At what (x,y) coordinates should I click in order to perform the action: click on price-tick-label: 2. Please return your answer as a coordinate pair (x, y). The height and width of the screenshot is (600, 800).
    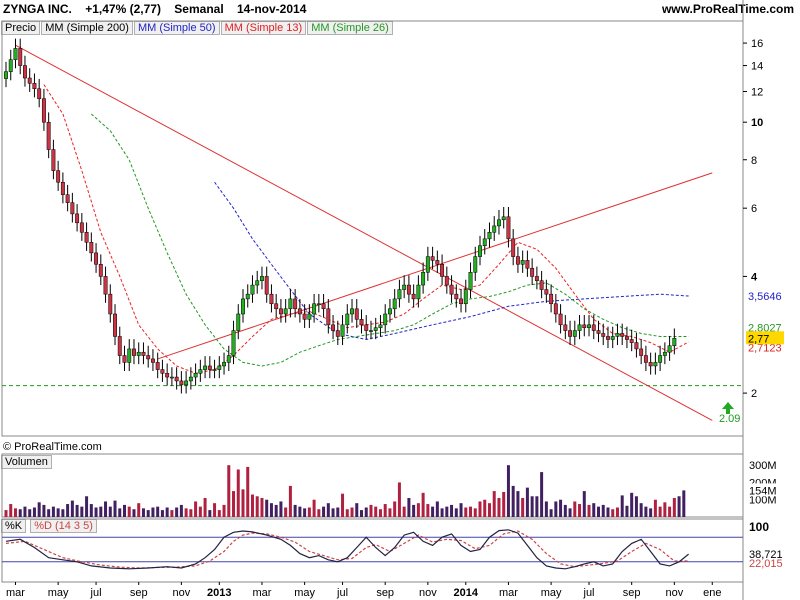
    Looking at the image, I should click on (754, 394).